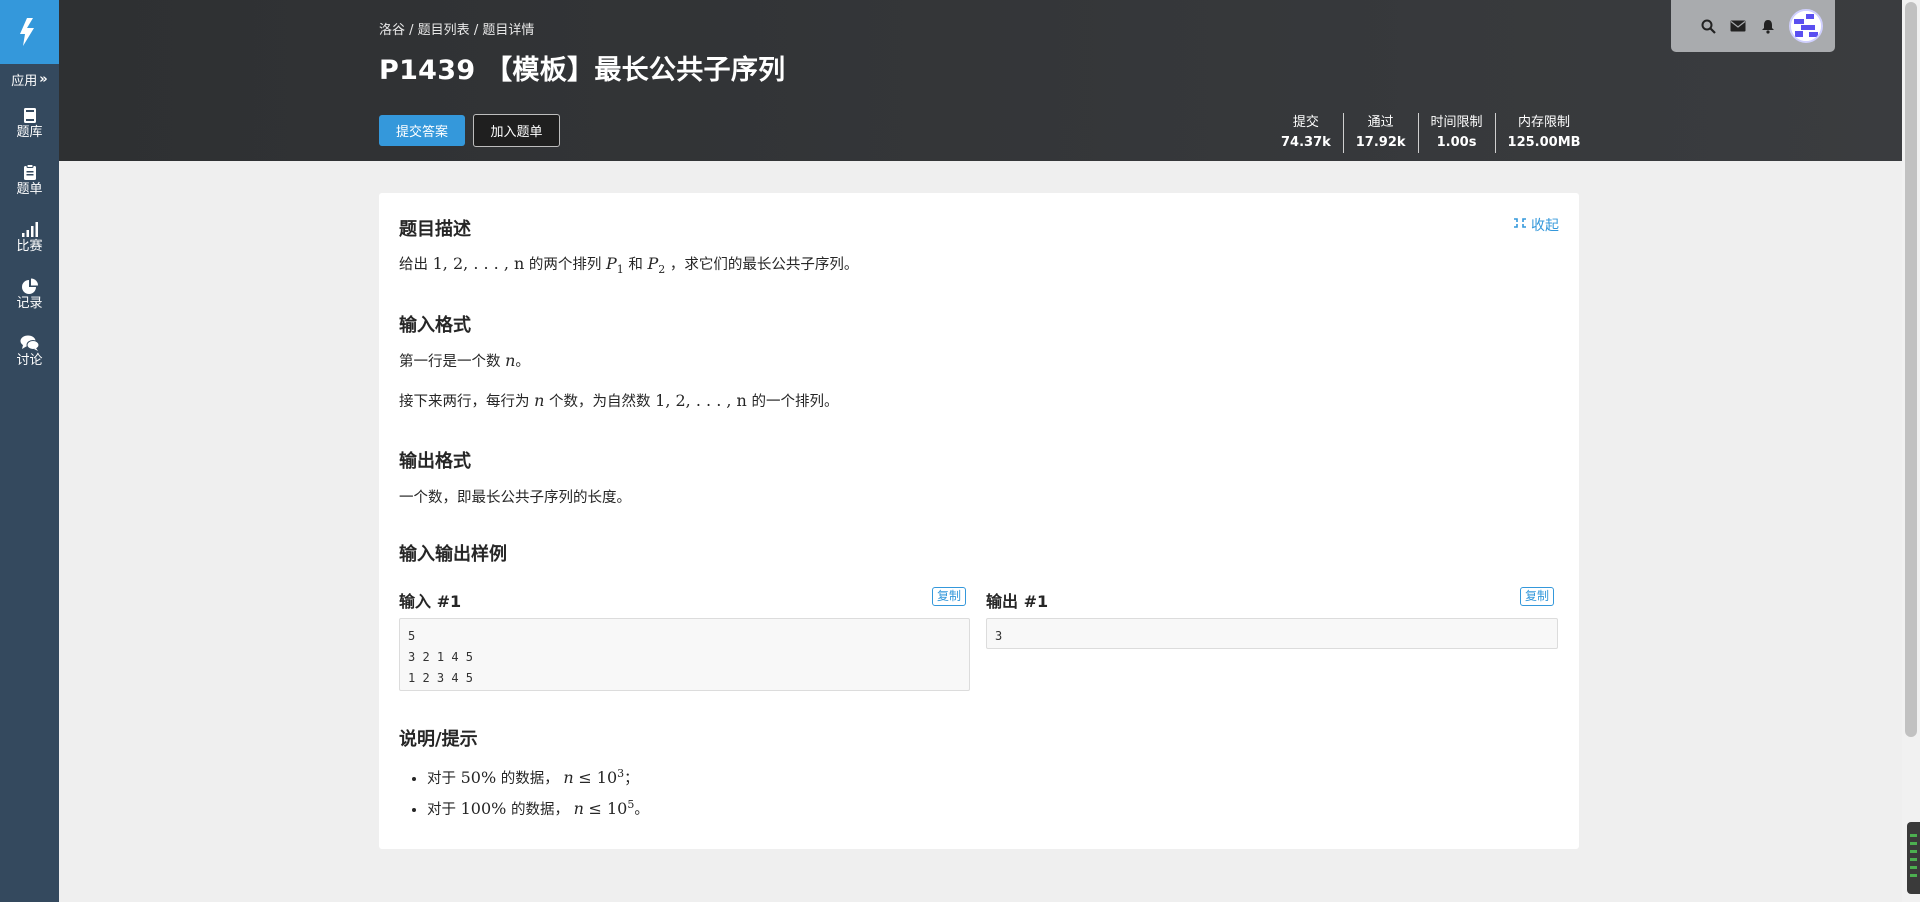  I want to click on stat-time-limit: 时间限制 1.00s, so click(1456, 133).